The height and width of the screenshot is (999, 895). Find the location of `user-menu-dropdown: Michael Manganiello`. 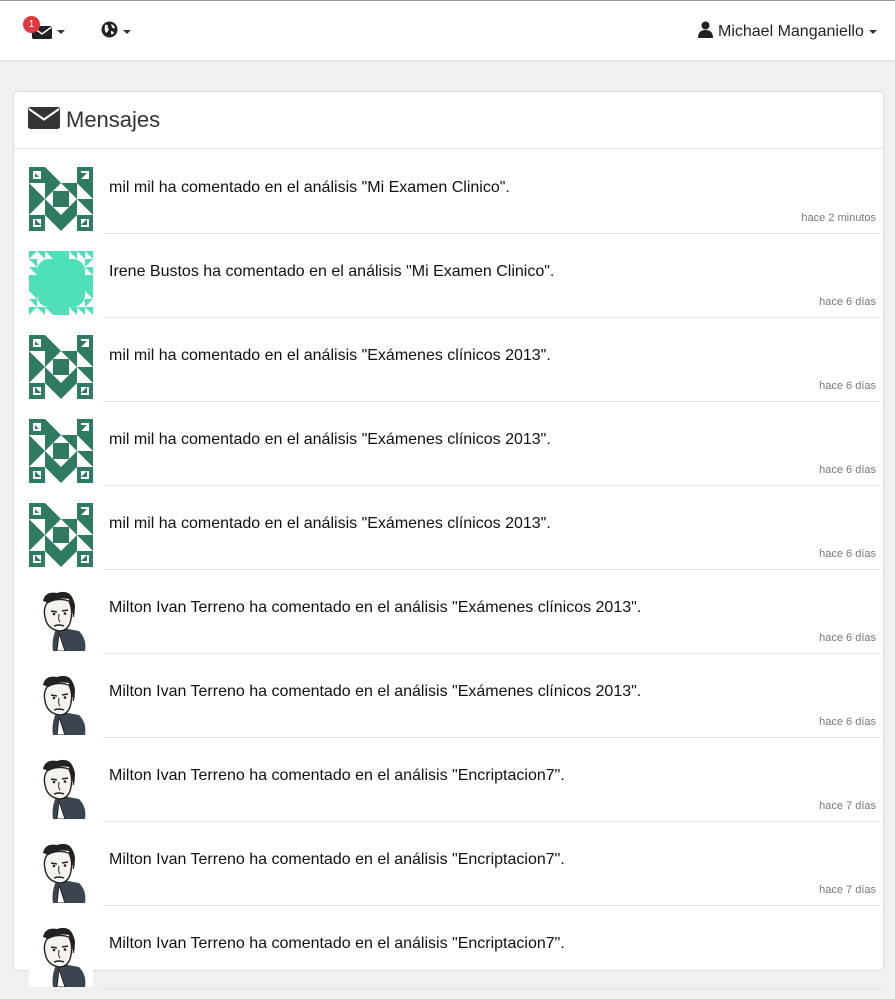

user-menu-dropdown: Michael Manganiello is located at coordinates (787, 32).